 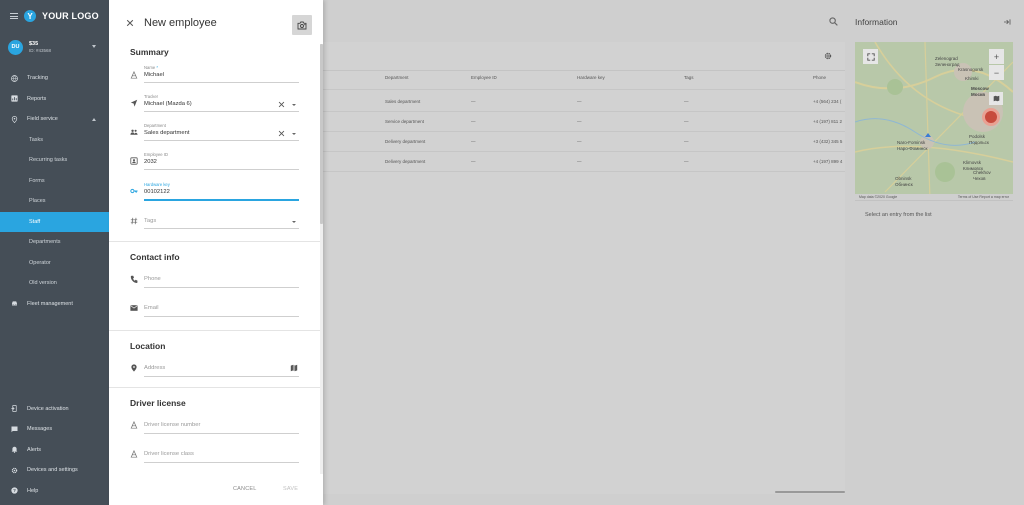 What do you see at coordinates (216, 280) in the screenshot?
I see `phone-field: Phone` at bounding box center [216, 280].